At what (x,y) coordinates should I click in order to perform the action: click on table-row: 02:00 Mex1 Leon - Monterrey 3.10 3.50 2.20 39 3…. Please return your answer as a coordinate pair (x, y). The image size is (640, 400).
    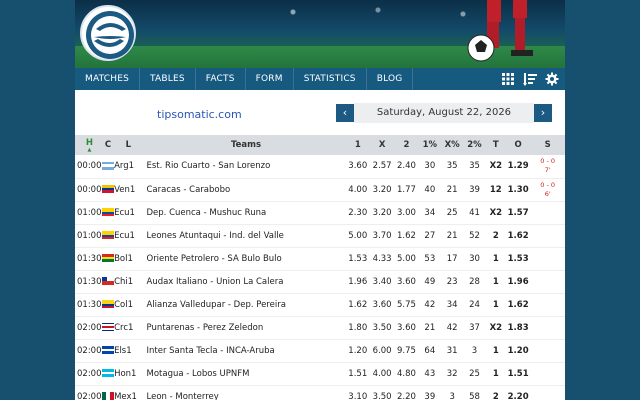
    Looking at the image, I should click on (320, 392).